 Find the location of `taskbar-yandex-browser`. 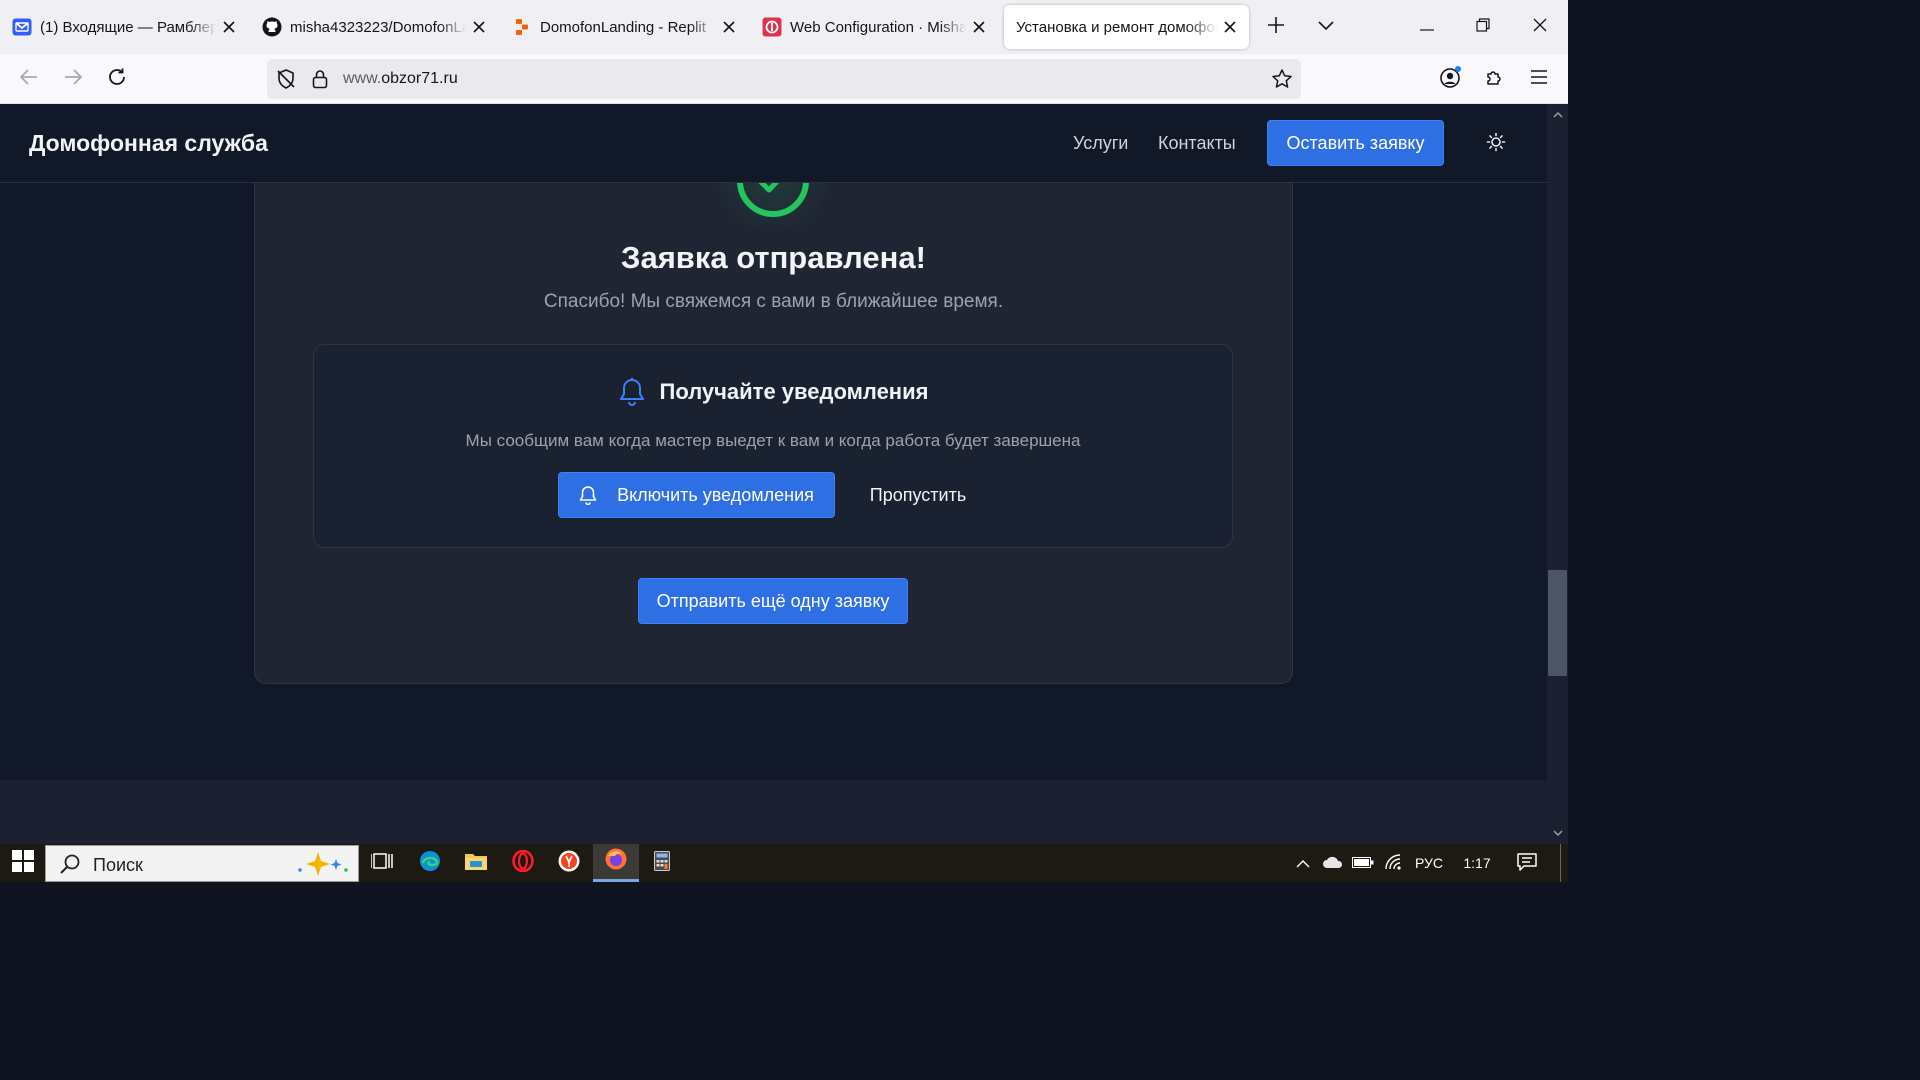

taskbar-yandex-browser is located at coordinates (569, 863).